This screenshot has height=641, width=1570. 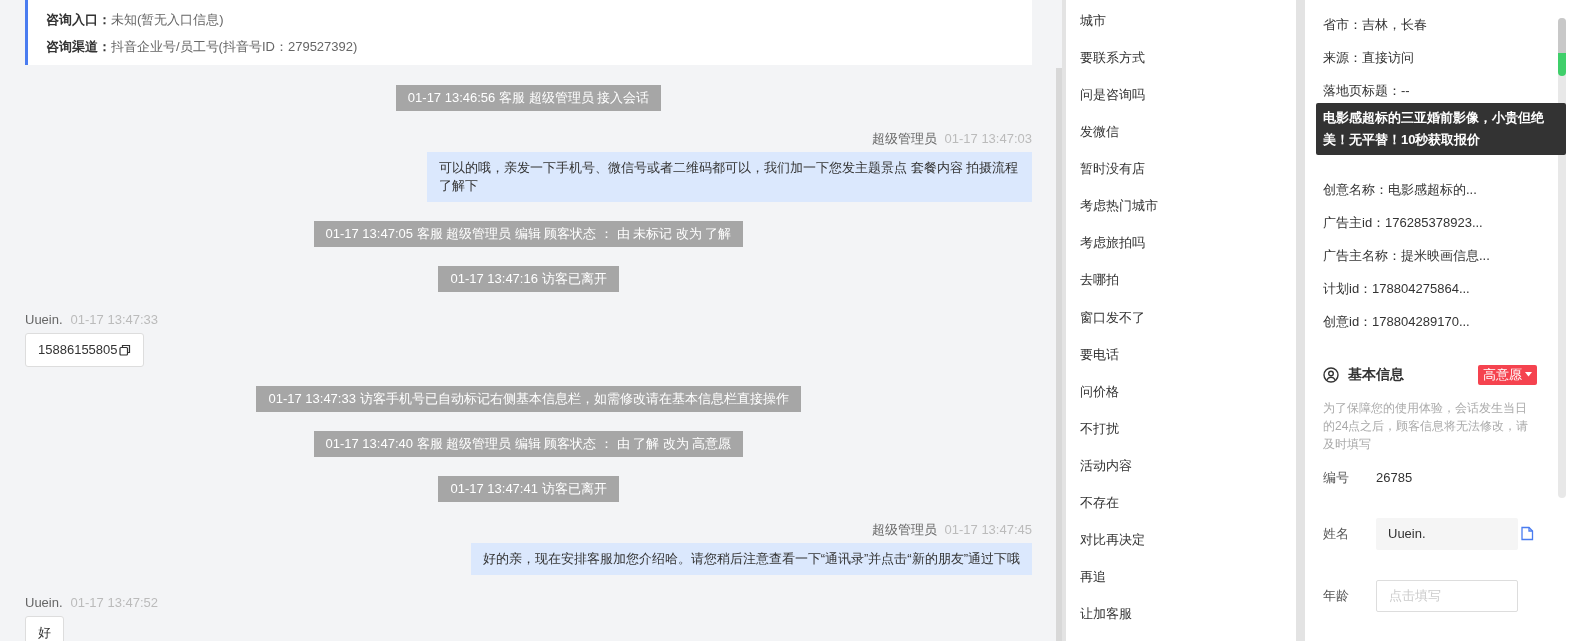 I want to click on quick-reply-item: 再追, so click(x=1188, y=585).